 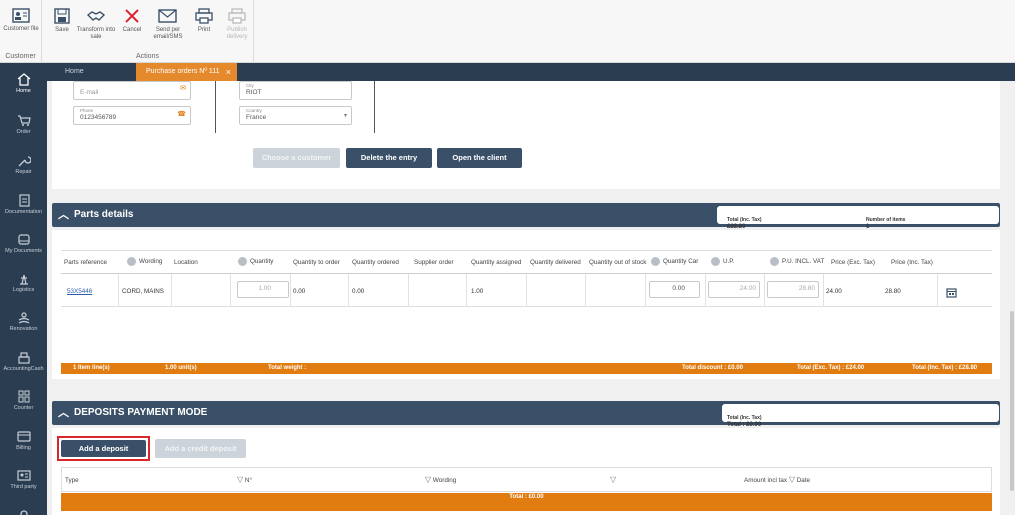 What do you see at coordinates (679, 261) in the screenshot?
I see `col-quantity-car: Quantity Car` at bounding box center [679, 261].